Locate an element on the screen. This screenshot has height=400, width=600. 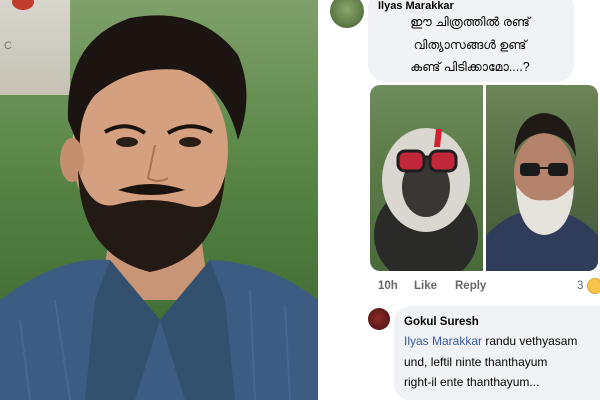
comment-line-1: ഈ ചിത്രത്തിൽ രണ്ട് is located at coordinates (470, 22).